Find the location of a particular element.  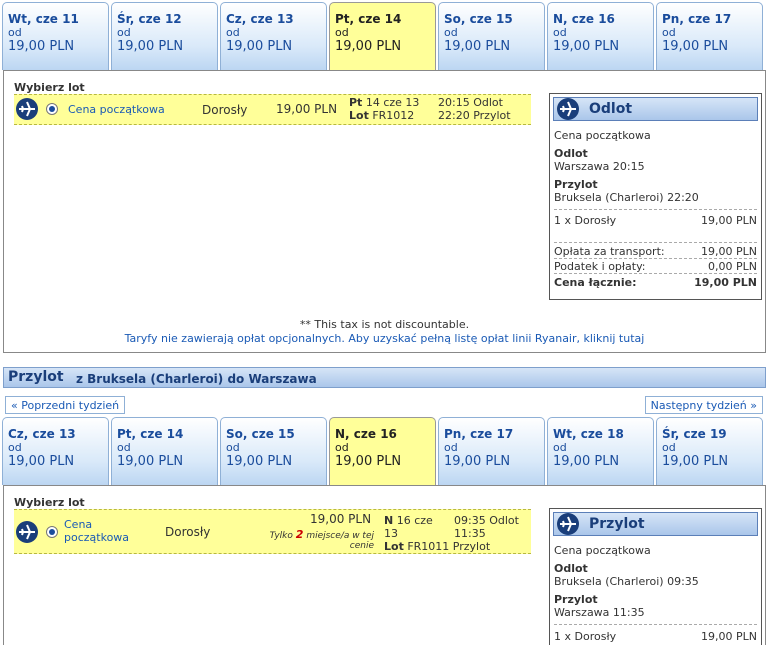

flight-number: Lot FR1012 is located at coordinates (381, 115).